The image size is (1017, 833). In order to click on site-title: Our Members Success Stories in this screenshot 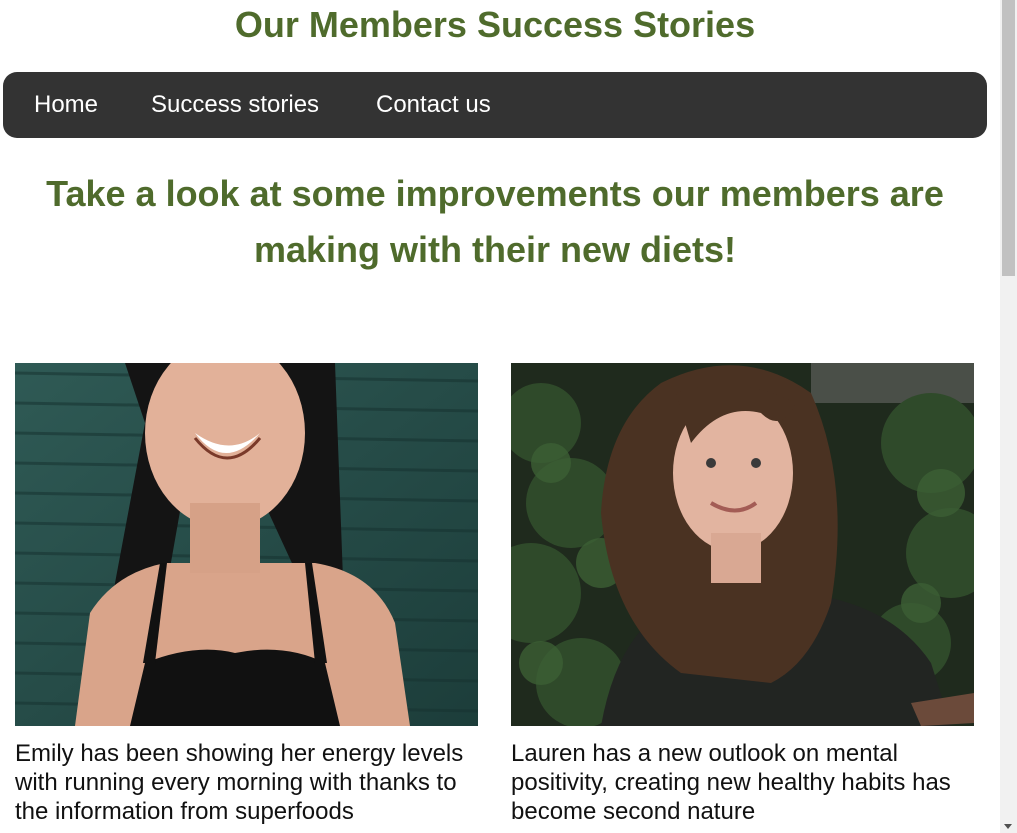, I will do `click(495, 24)`.